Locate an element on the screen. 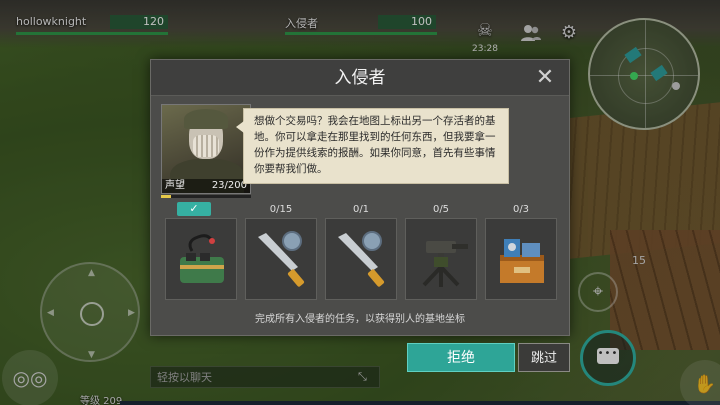 This screenshot has height=405, width=720. supply-crate-icon is located at coordinates (522, 261).